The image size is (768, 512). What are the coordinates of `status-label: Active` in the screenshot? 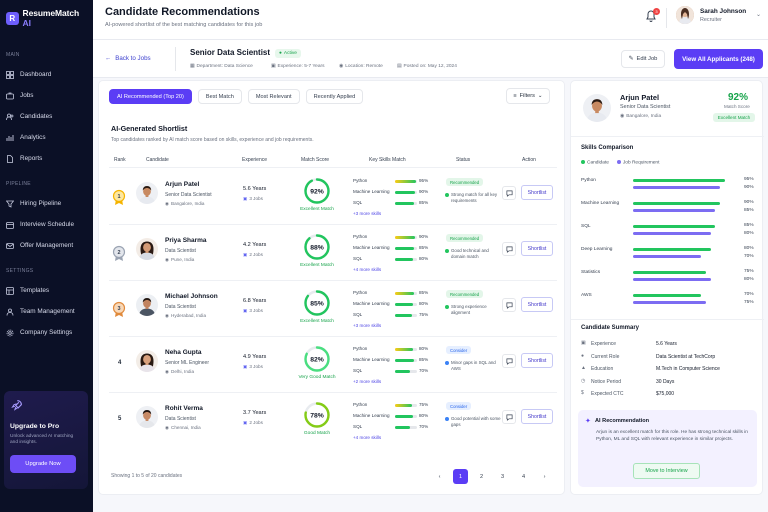 It's located at (290, 53).